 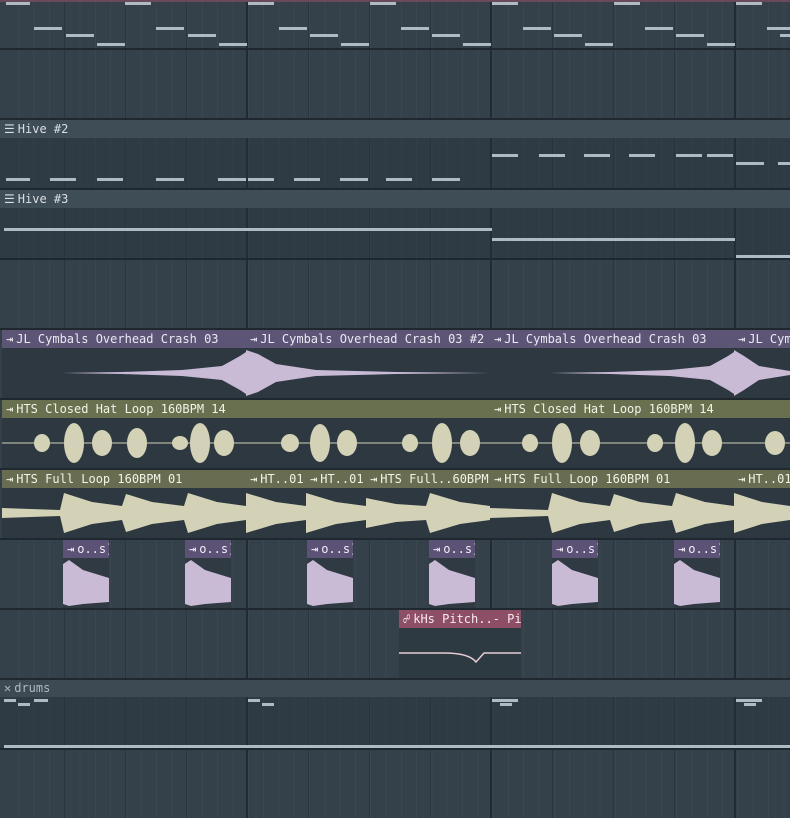 I want to click on pattern-clip-label: Hive #3, so click(x=43, y=199).